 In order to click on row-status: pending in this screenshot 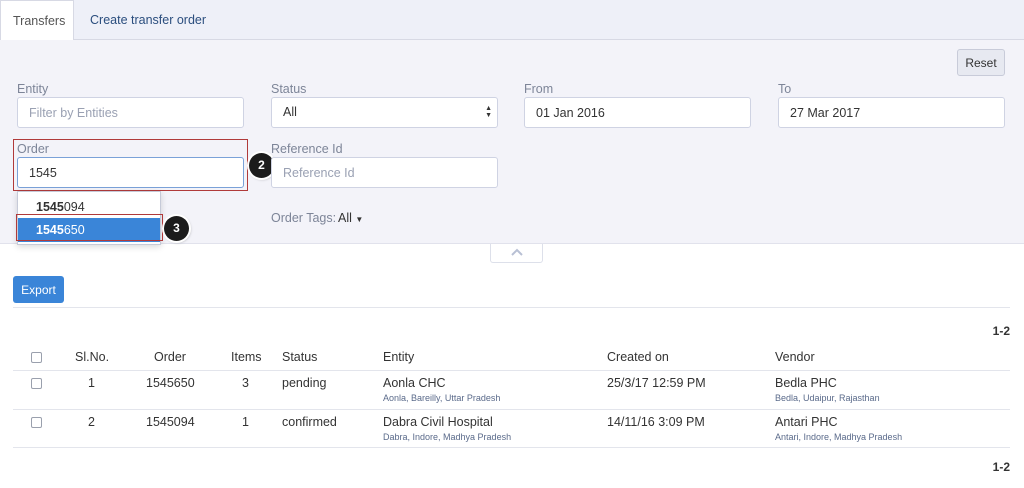, I will do `click(304, 383)`.